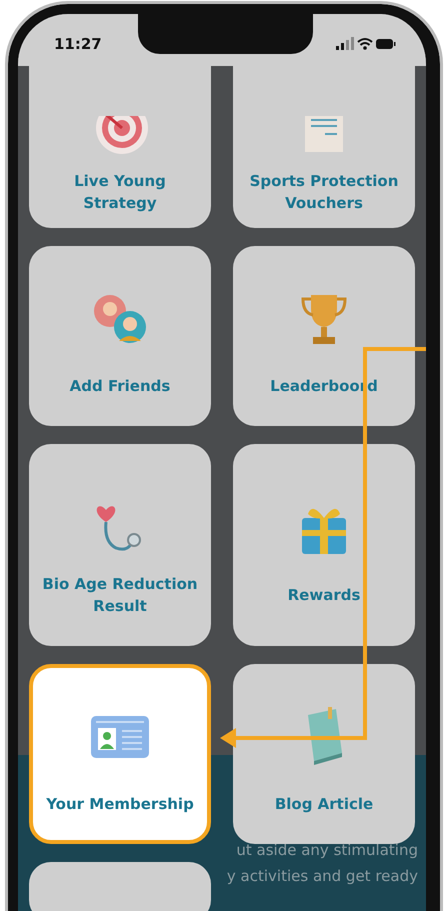 The height and width of the screenshot is (911, 446). What do you see at coordinates (120, 737) in the screenshot?
I see `id-card-icon` at bounding box center [120, 737].